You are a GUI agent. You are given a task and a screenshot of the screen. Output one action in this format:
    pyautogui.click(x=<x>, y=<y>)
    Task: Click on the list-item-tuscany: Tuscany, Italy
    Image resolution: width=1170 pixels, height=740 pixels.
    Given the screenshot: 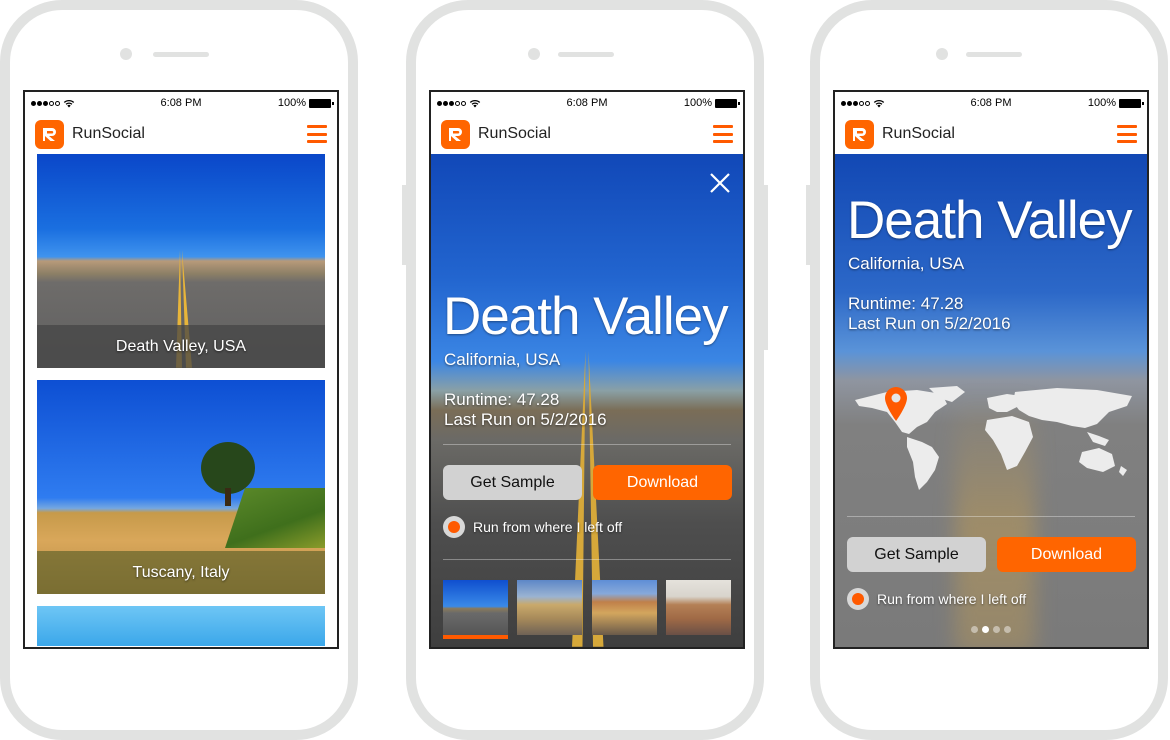 What is the action you would take?
    pyautogui.click(x=181, y=487)
    